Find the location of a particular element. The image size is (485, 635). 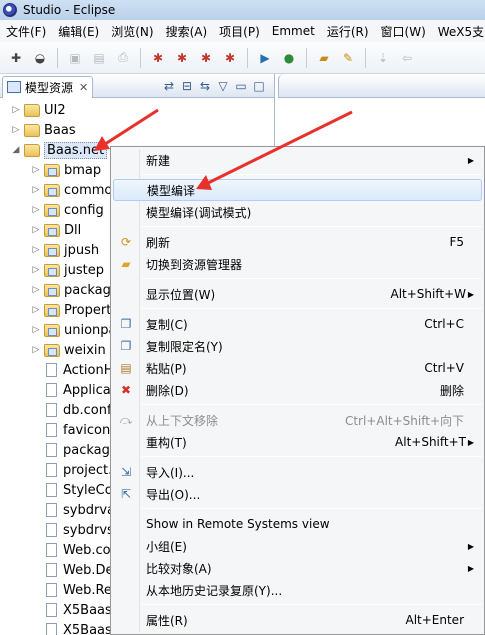

menu-item-refactor: 重构(T) Alt+Shift+T ▶ is located at coordinates (297, 442).